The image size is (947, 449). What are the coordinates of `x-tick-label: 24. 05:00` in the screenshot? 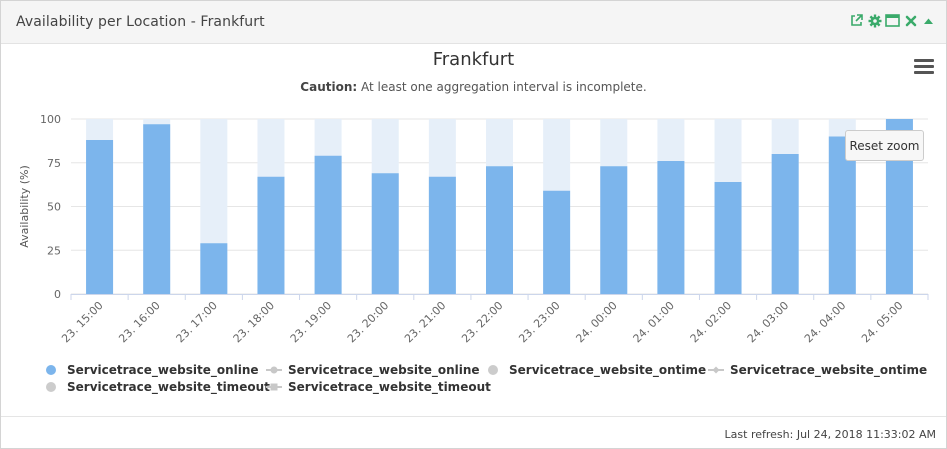 It's located at (882, 321).